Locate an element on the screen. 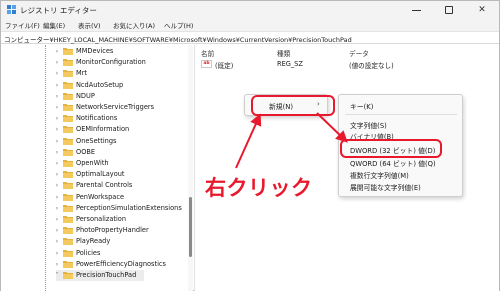 The image size is (500, 291). menu-bar: ファイル(F) 編集(E) 表示(V) お気に入り(A) ヘルプ(H) is located at coordinates (250, 25).